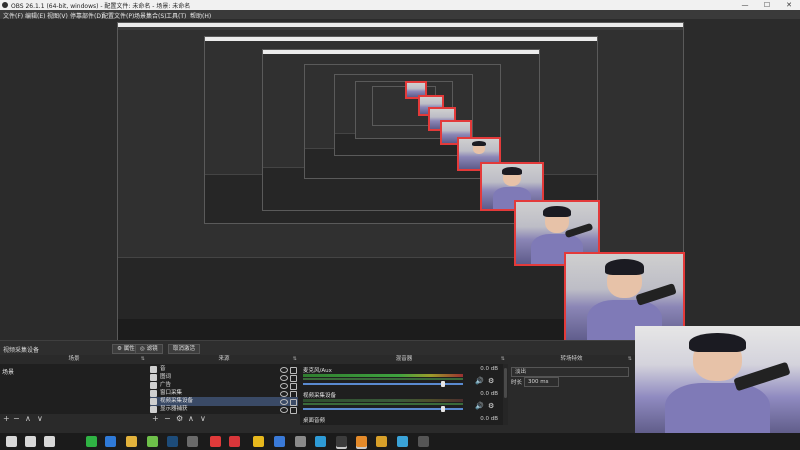 The image size is (800, 450). I want to click on filters-label: 滤镜, so click(152, 349).